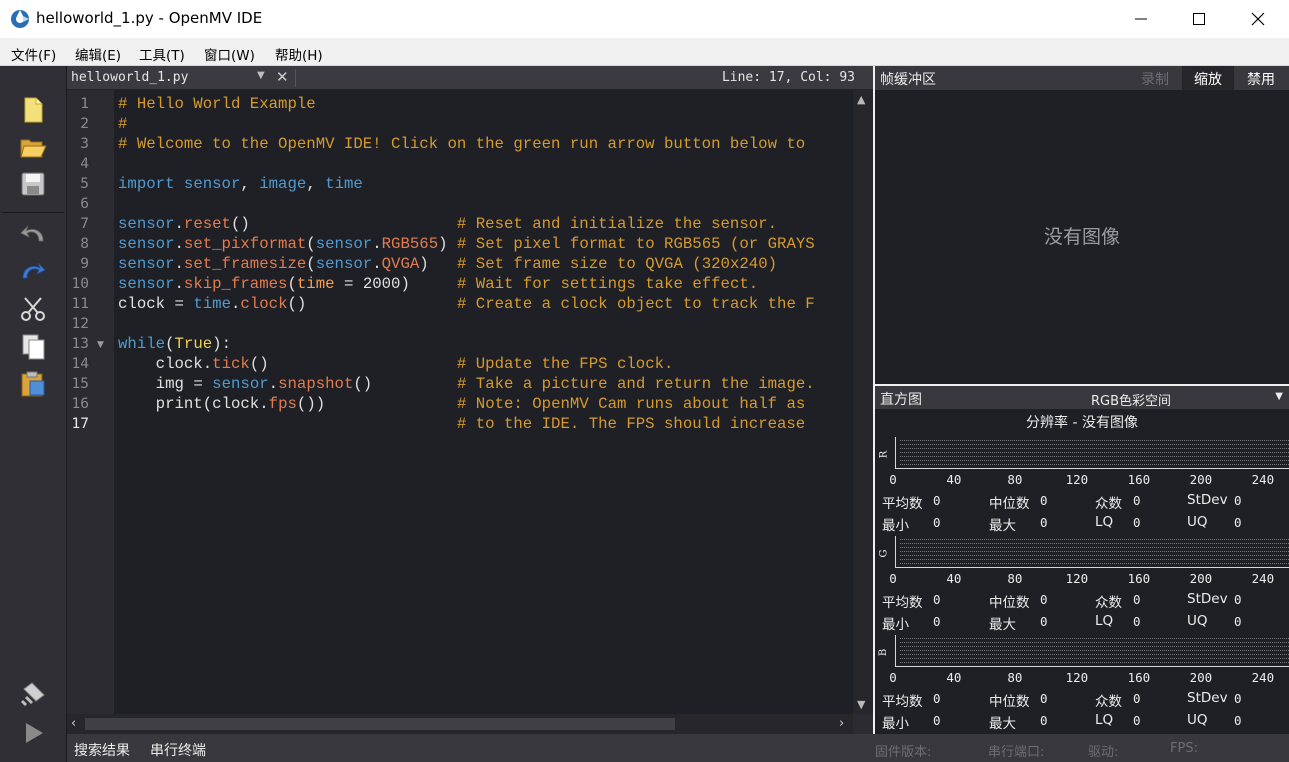 This screenshot has width=1289, height=762. Describe the element at coordinates (102, 750) in the screenshot. I see `tab-search-results: 搜索结果` at that location.